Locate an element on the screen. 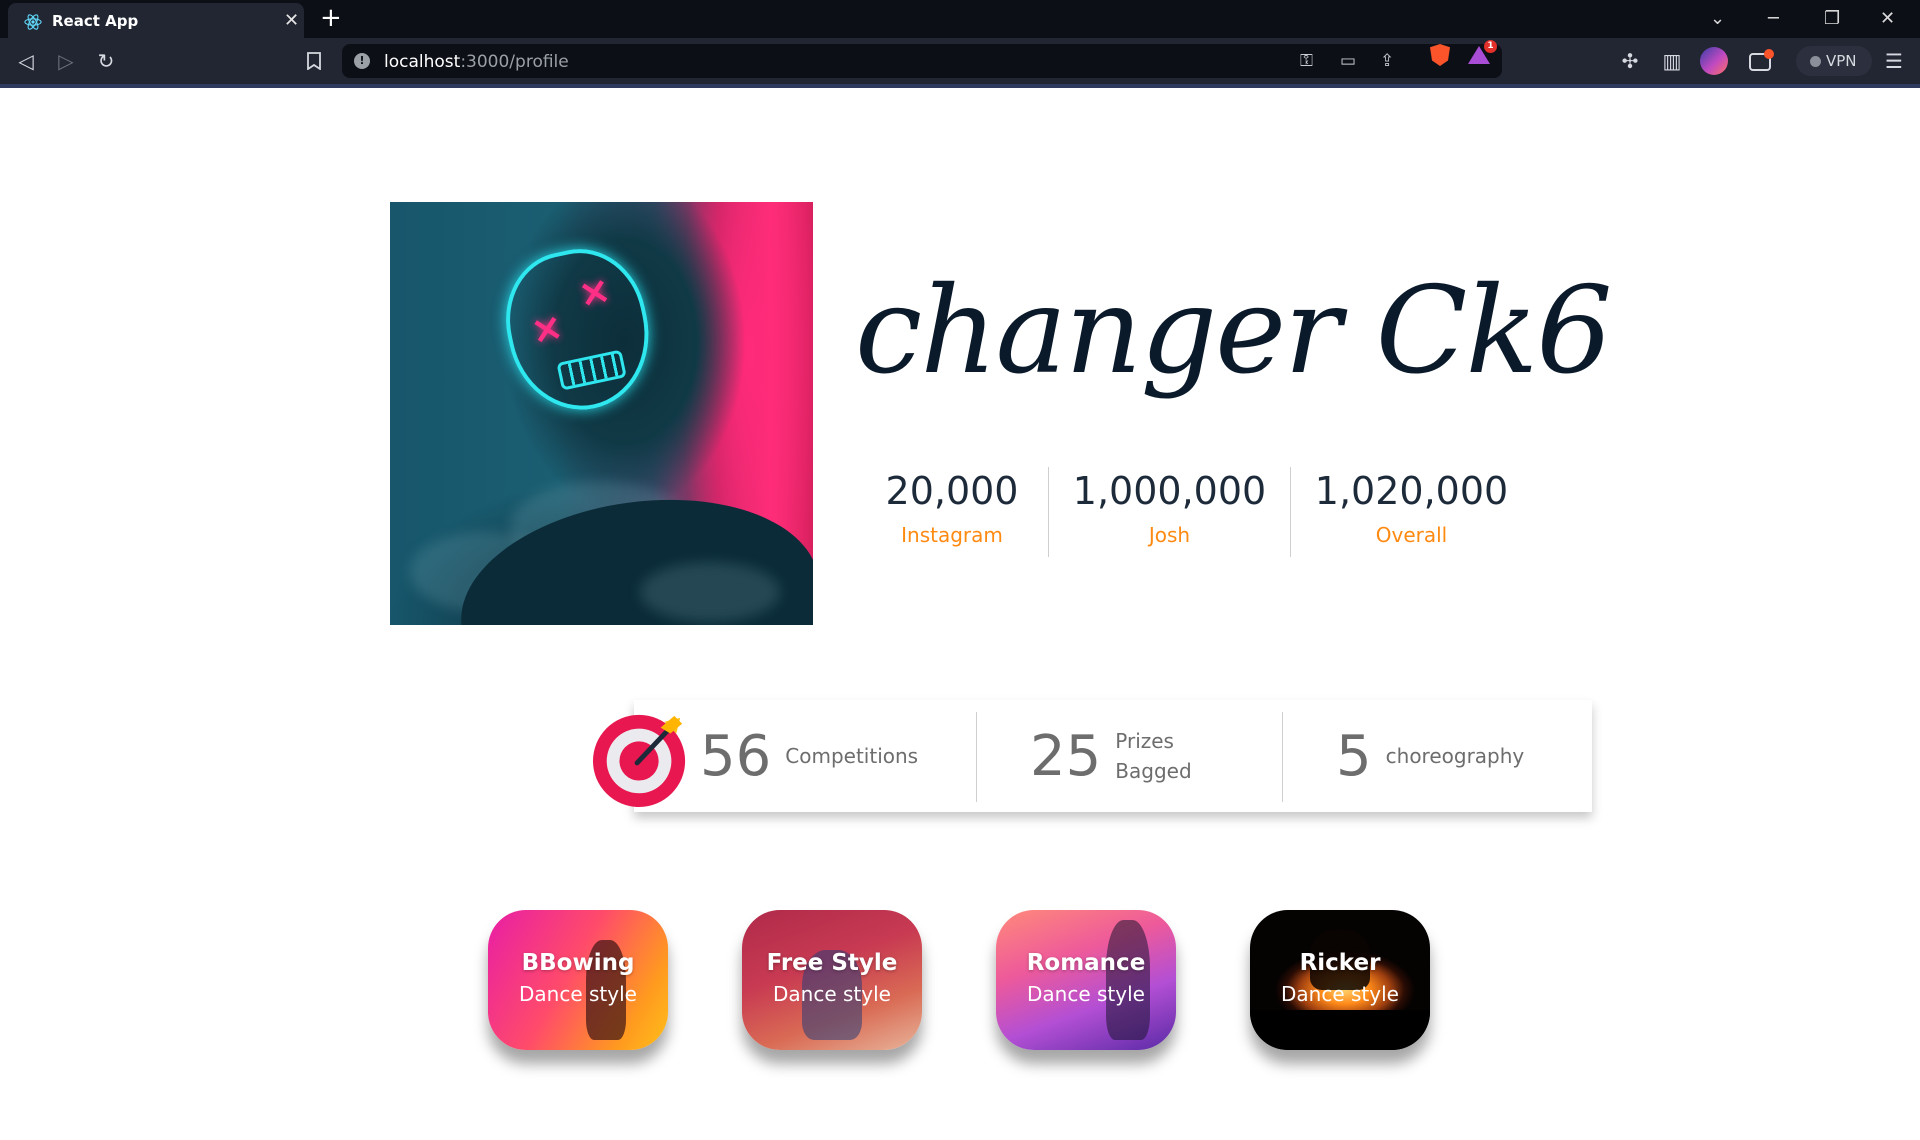 The height and width of the screenshot is (1140, 1920). react-icon is located at coordinates (33, 22).